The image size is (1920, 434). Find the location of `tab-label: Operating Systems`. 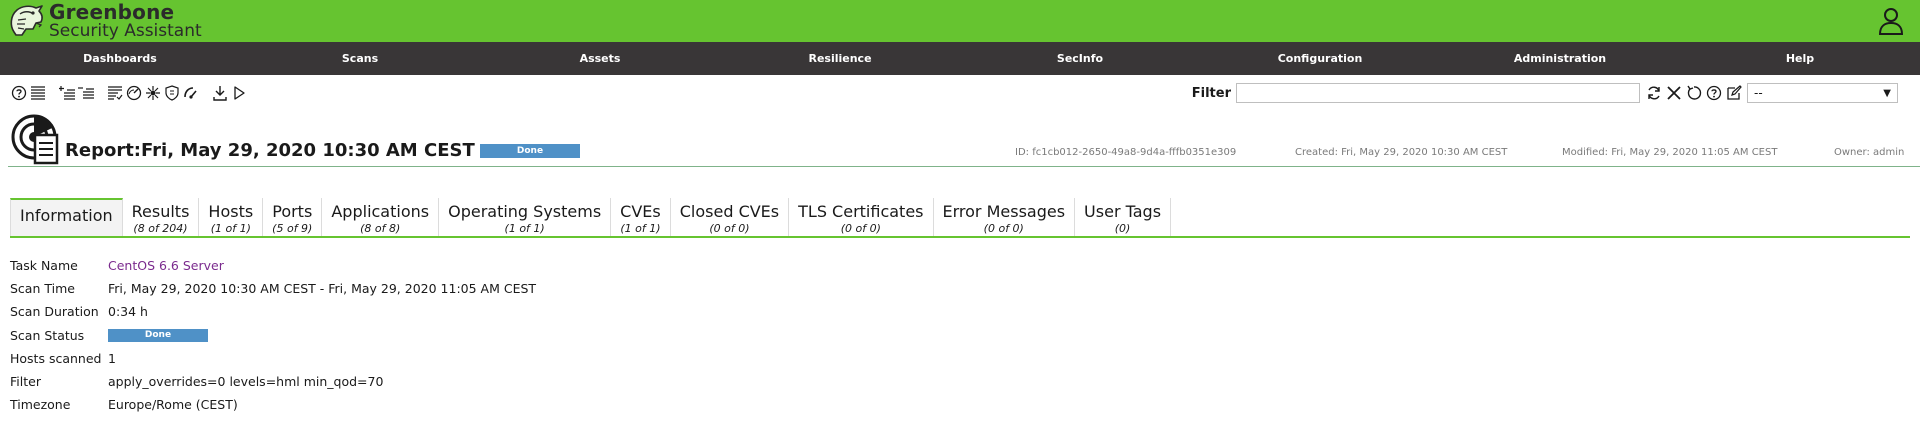

tab-label: Operating Systems is located at coordinates (525, 211).